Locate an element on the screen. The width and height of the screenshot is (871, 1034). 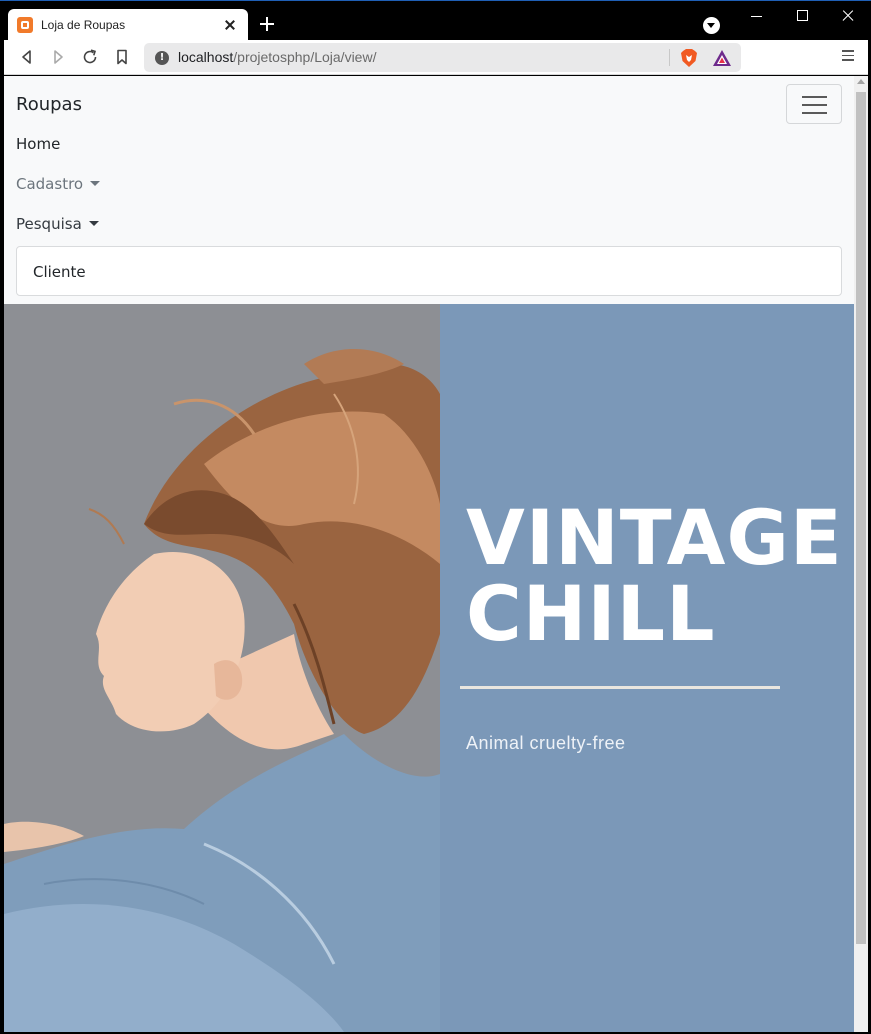
maximize-icon is located at coordinates (802, 16).